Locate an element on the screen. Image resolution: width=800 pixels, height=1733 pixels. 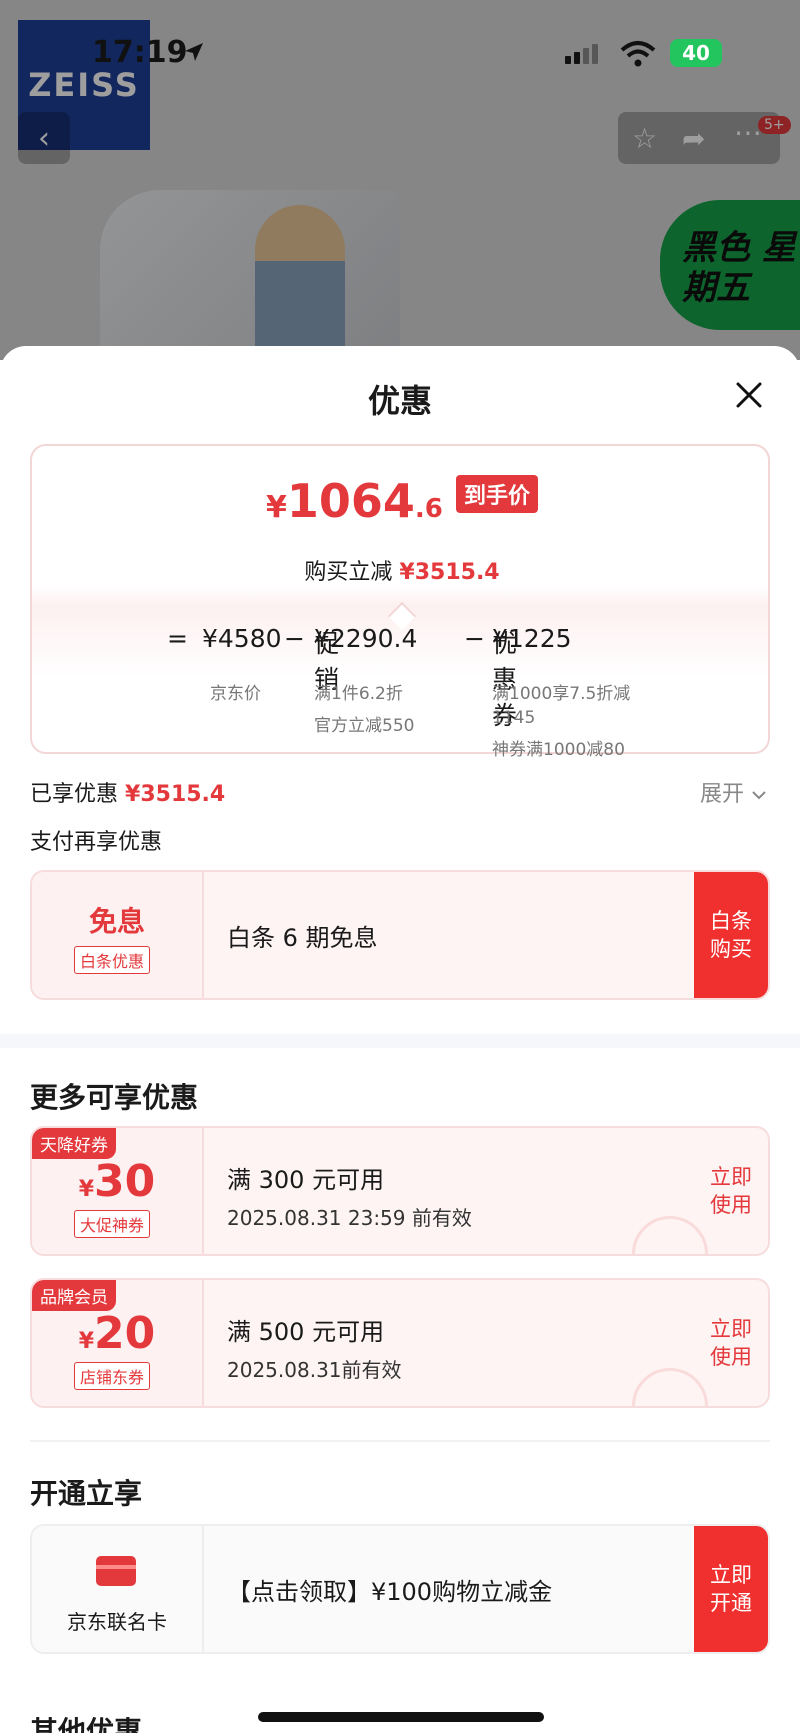
status-time: 17:19 is located at coordinates (140, 52).